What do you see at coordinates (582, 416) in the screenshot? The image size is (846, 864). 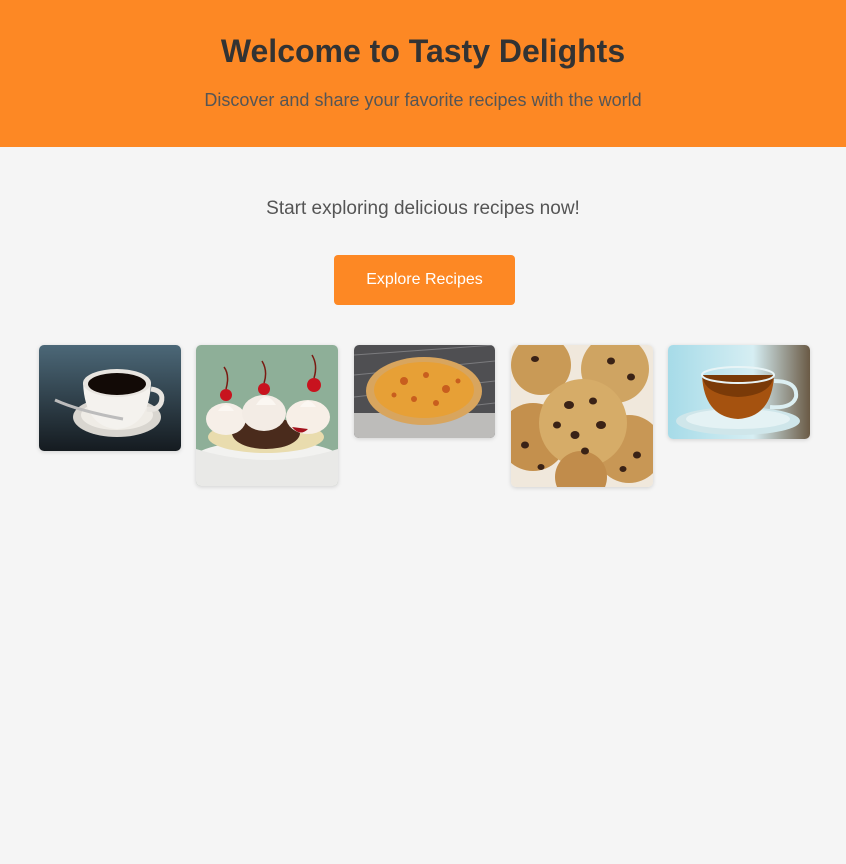 I see `cookies-image` at bounding box center [582, 416].